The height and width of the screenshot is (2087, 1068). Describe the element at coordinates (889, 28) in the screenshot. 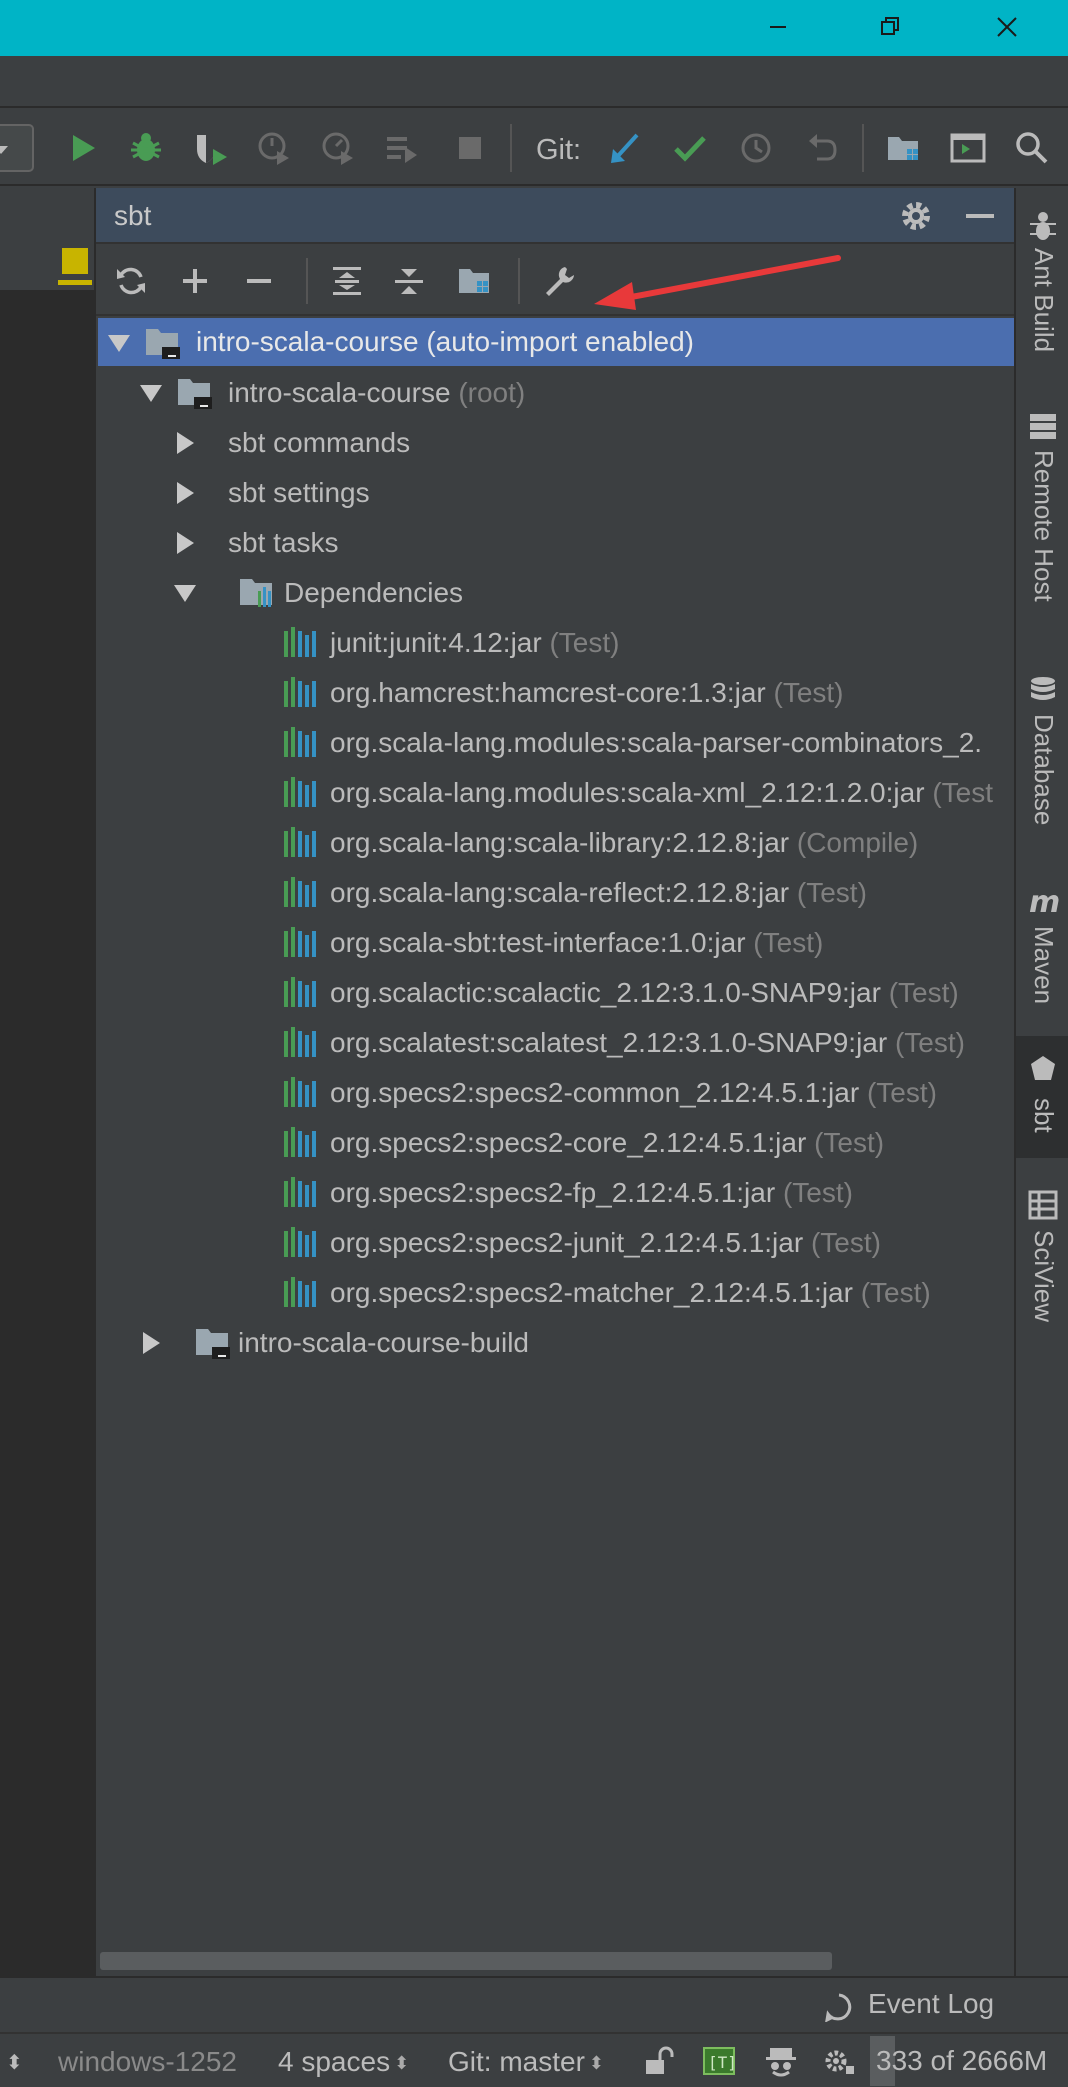

I see `restore-button` at that location.